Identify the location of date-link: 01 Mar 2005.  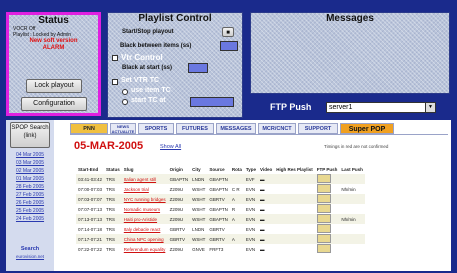
(30, 179).